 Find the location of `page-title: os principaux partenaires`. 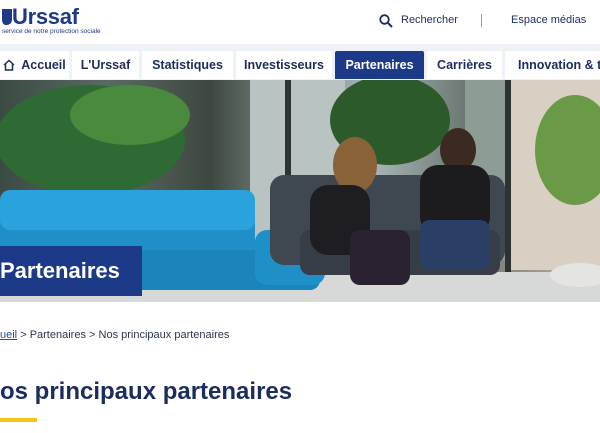

page-title: os principaux partenaires is located at coordinates (146, 391).